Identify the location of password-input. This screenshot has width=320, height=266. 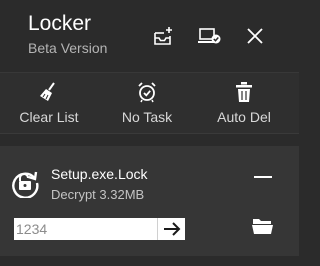
(85, 229).